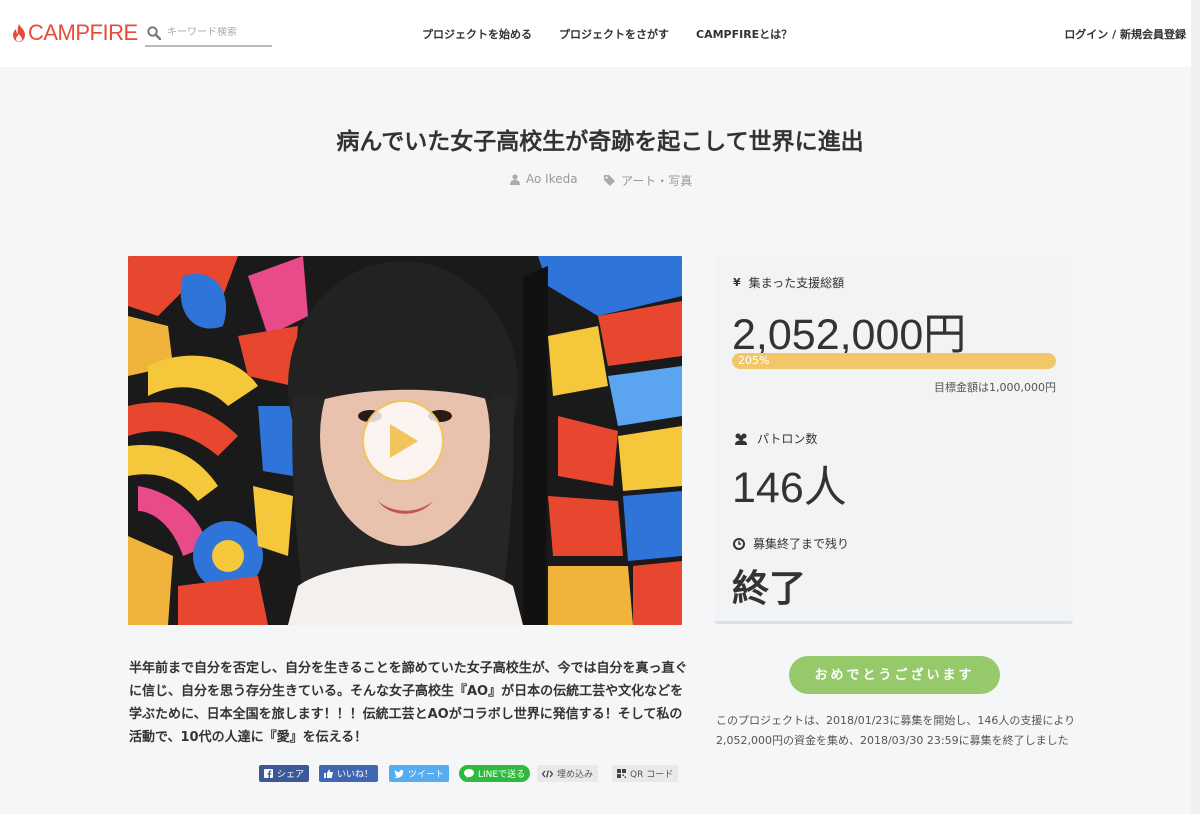 Image resolution: width=1200 pixels, height=814 pixels. Describe the element at coordinates (609, 180) in the screenshot. I see `tag-icon` at that location.